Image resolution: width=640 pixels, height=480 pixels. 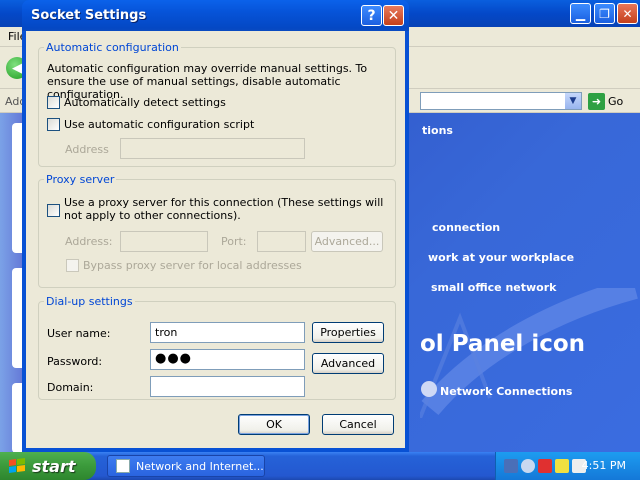 What do you see at coordinates (53, 210) in the screenshot?
I see `use-proxy-checkbox` at bounding box center [53, 210].